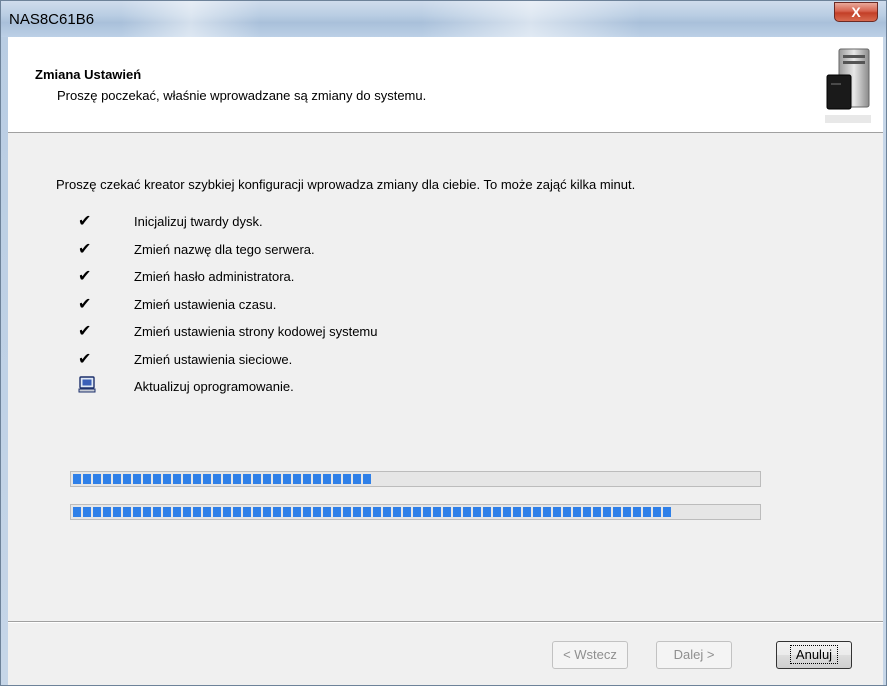 The width and height of the screenshot is (887, 686). Describe the element at coordinates (445, 622) in the screenshot. I see `divider` at that location.